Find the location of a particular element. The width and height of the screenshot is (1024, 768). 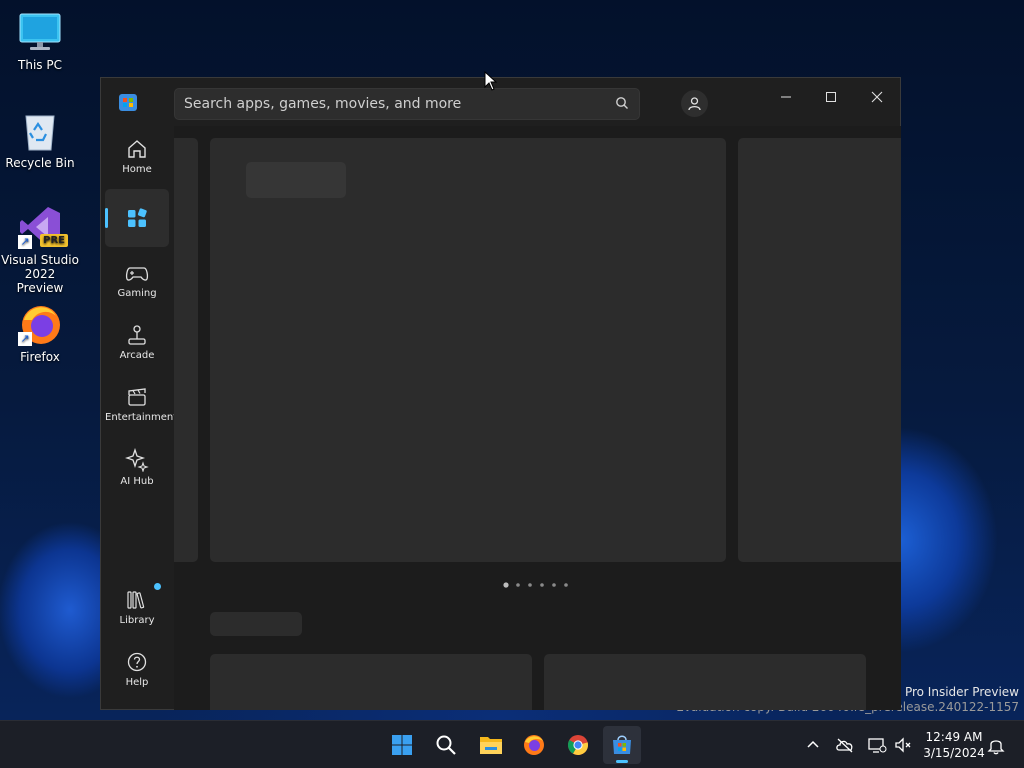

onedrive-offline-icon is located at coordinates (845, 745).